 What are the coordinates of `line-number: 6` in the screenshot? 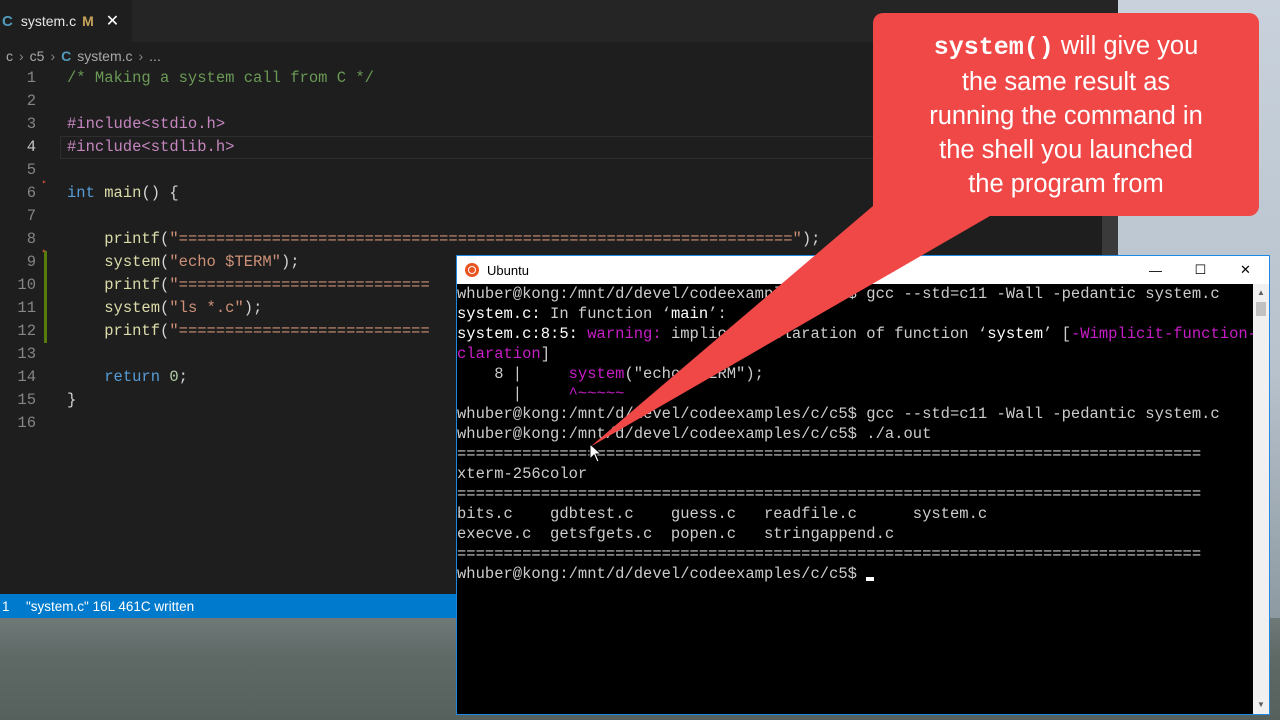 It's located at (31, 193).